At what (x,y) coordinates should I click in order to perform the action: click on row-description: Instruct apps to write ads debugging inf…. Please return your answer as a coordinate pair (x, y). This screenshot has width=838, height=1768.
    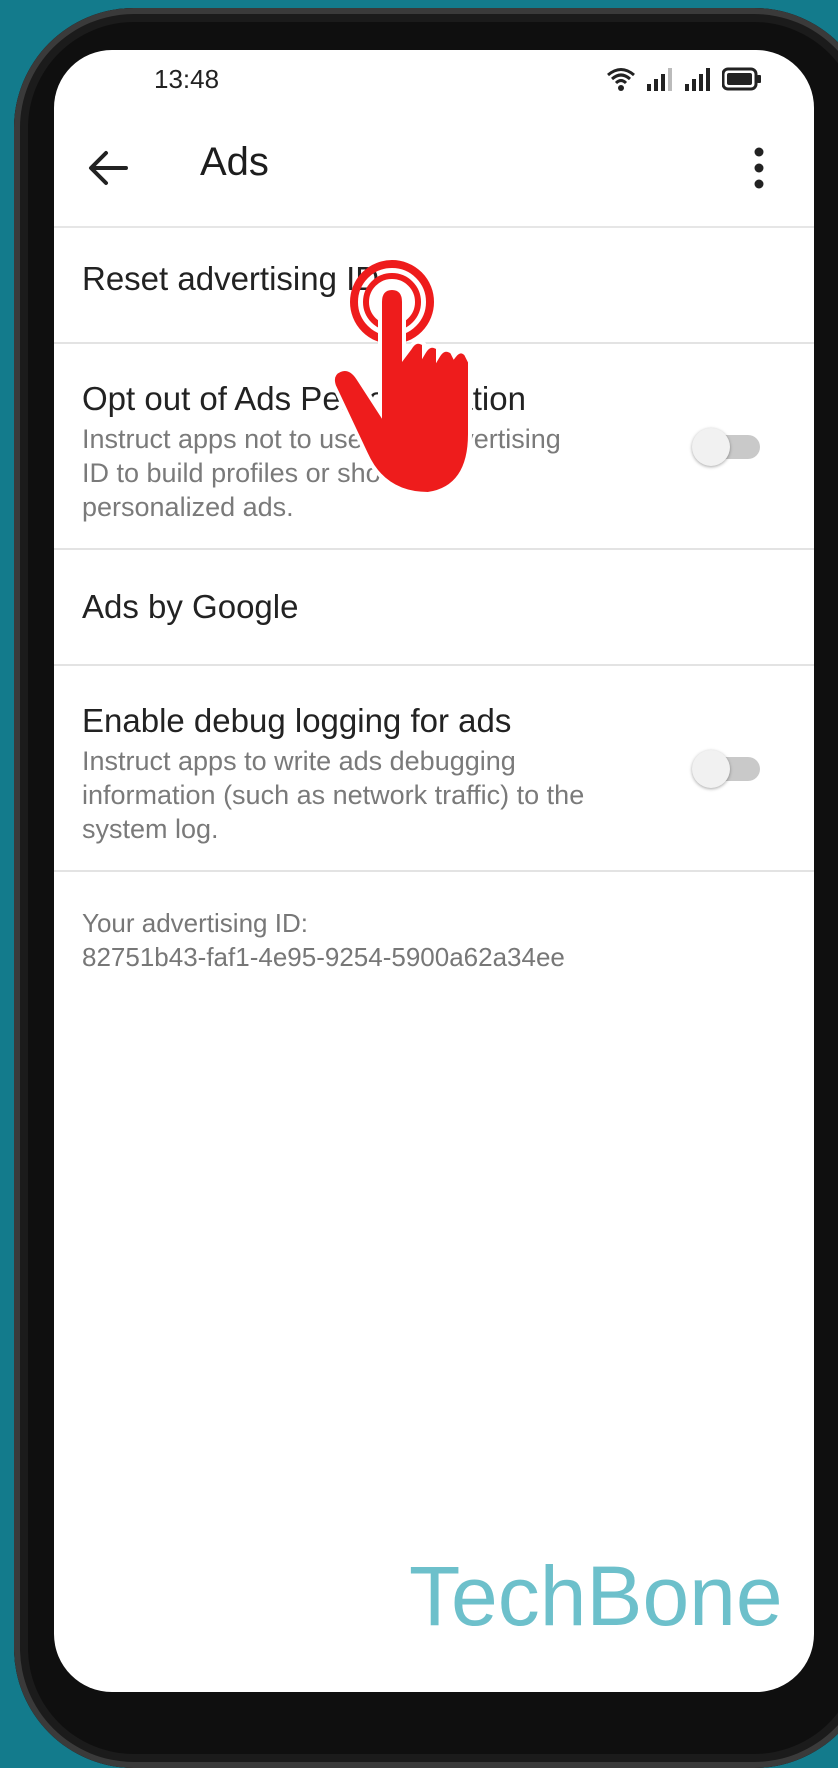
    Looking at the image, I should click on (333, 795).